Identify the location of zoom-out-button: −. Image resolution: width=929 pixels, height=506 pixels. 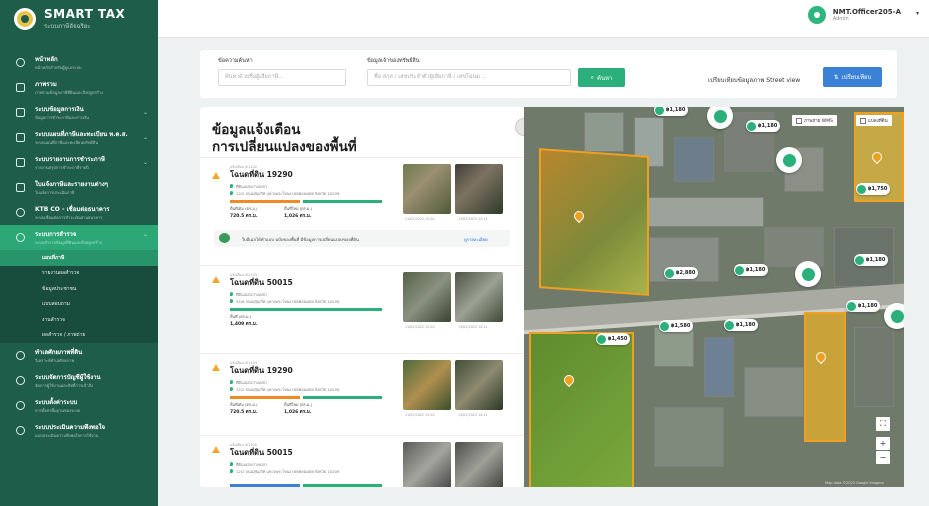
(883, 457).